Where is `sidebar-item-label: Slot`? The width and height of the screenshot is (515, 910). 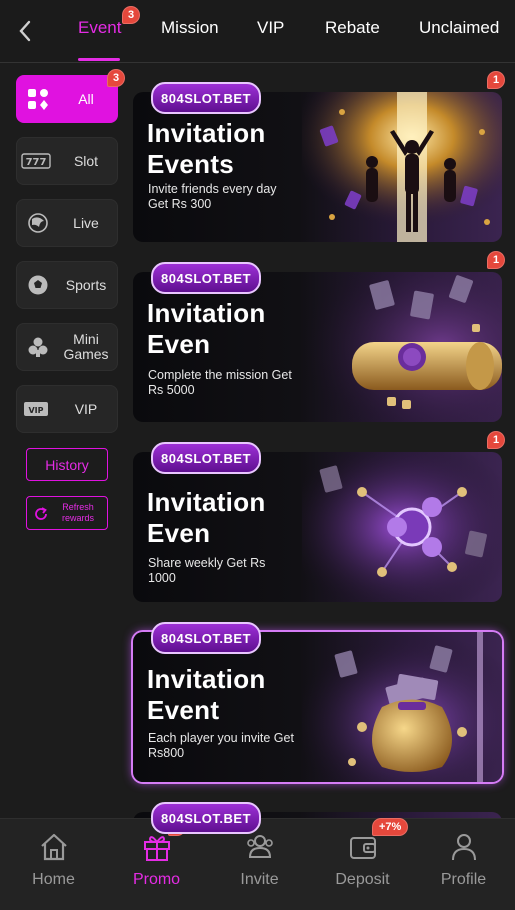 sidebar-item-label: Slot is located at coordinates (86, 161).